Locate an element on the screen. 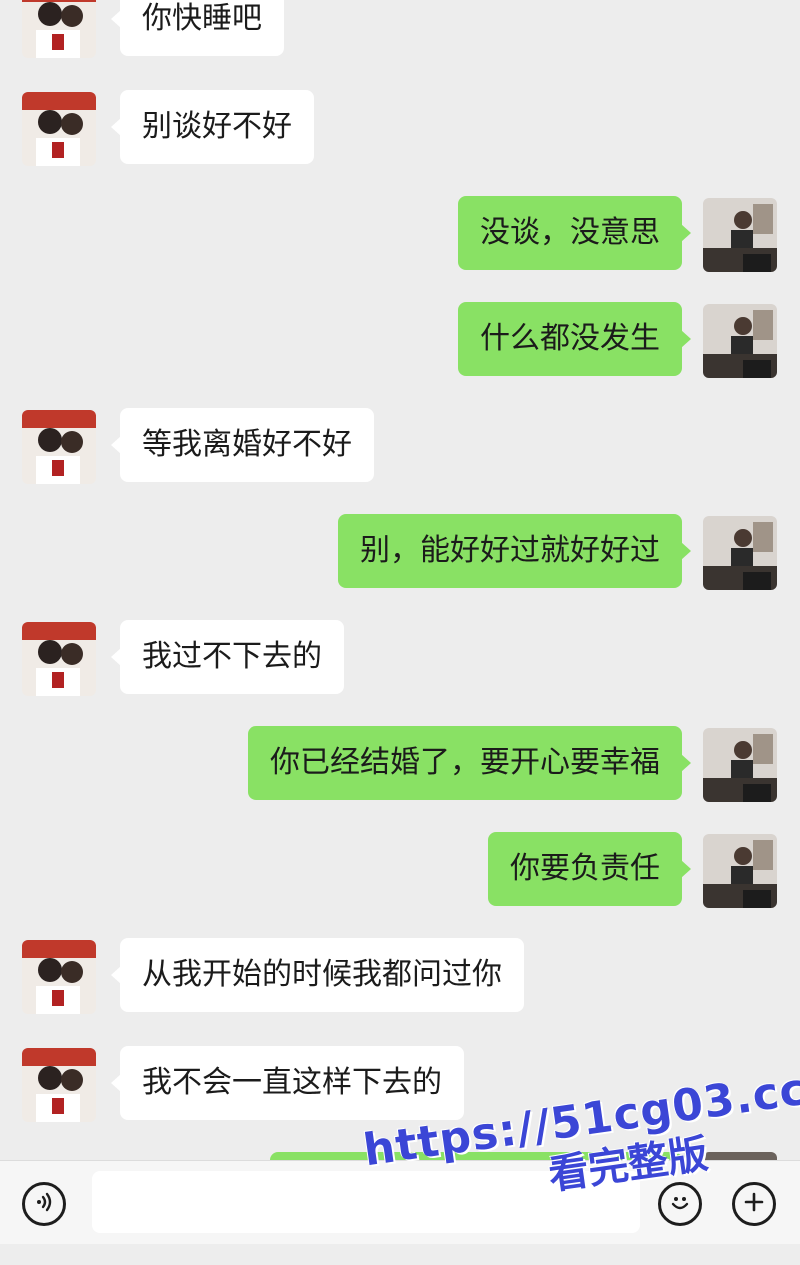 The width and height of the screenshot is (800, 1265). my-avatar-partial is located at coordinates (740, 1156).